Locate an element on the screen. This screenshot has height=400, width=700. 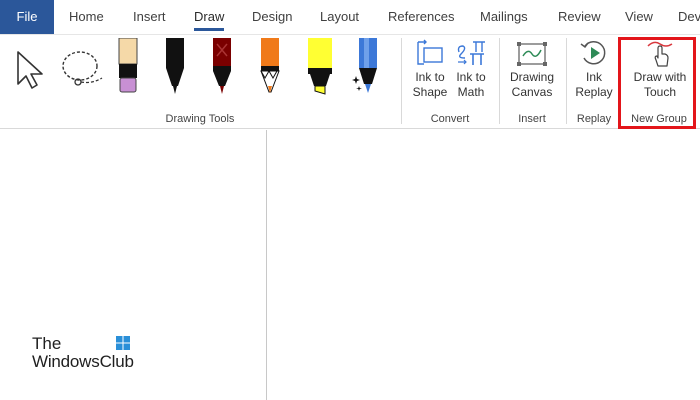
tab-developer: Dev is located at coordinates (689, 17).